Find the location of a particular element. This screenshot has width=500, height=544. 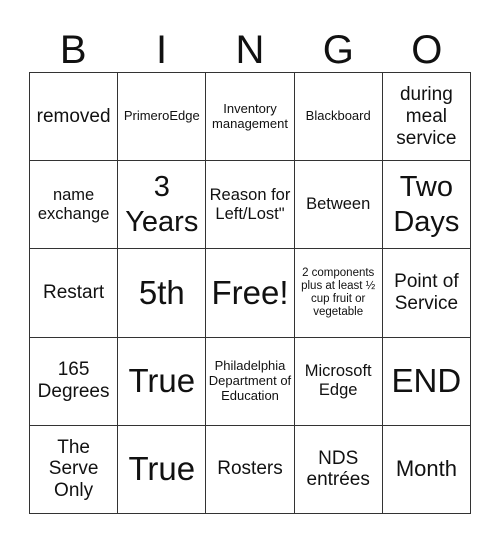

bingo-cell: NDS entrées is located at coordinates (338, 469).